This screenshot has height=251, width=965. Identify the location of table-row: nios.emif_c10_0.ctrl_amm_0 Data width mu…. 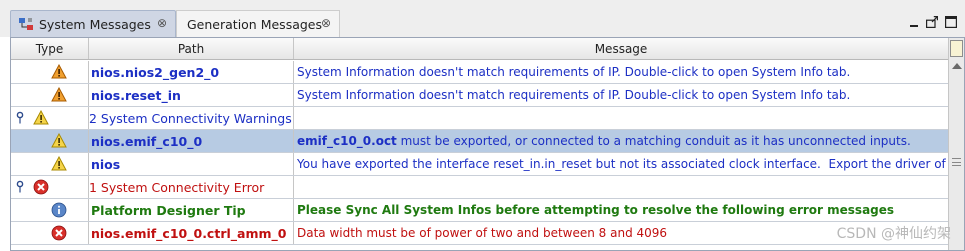
(480, 233).